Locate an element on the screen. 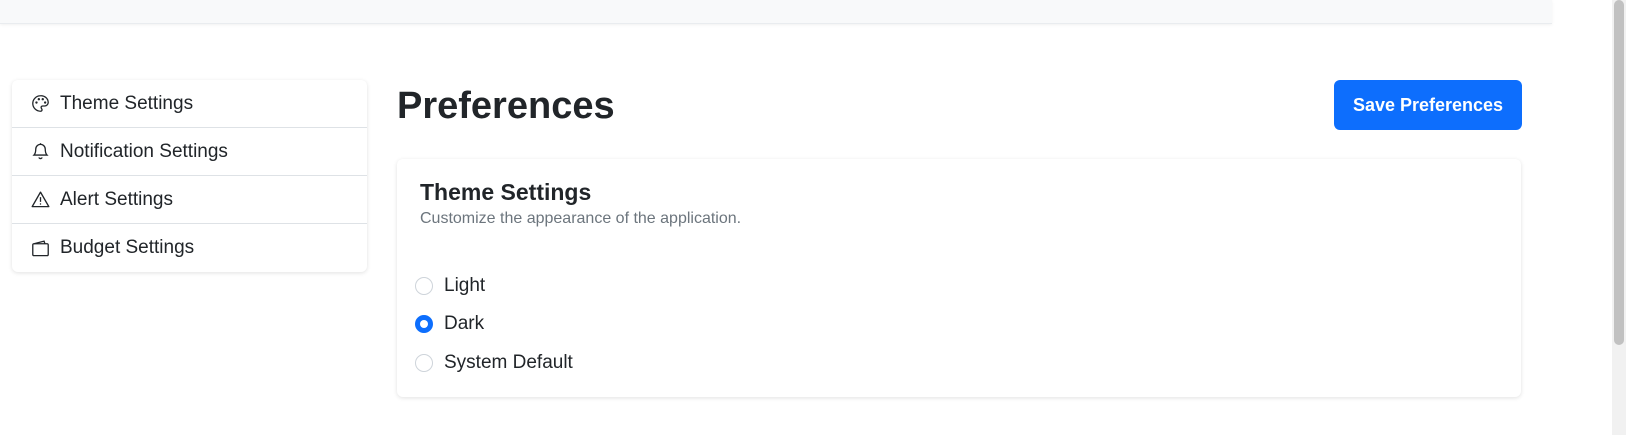  sidebar-item-notification-settings: Notification Settings is located at coordinates (189, 152).